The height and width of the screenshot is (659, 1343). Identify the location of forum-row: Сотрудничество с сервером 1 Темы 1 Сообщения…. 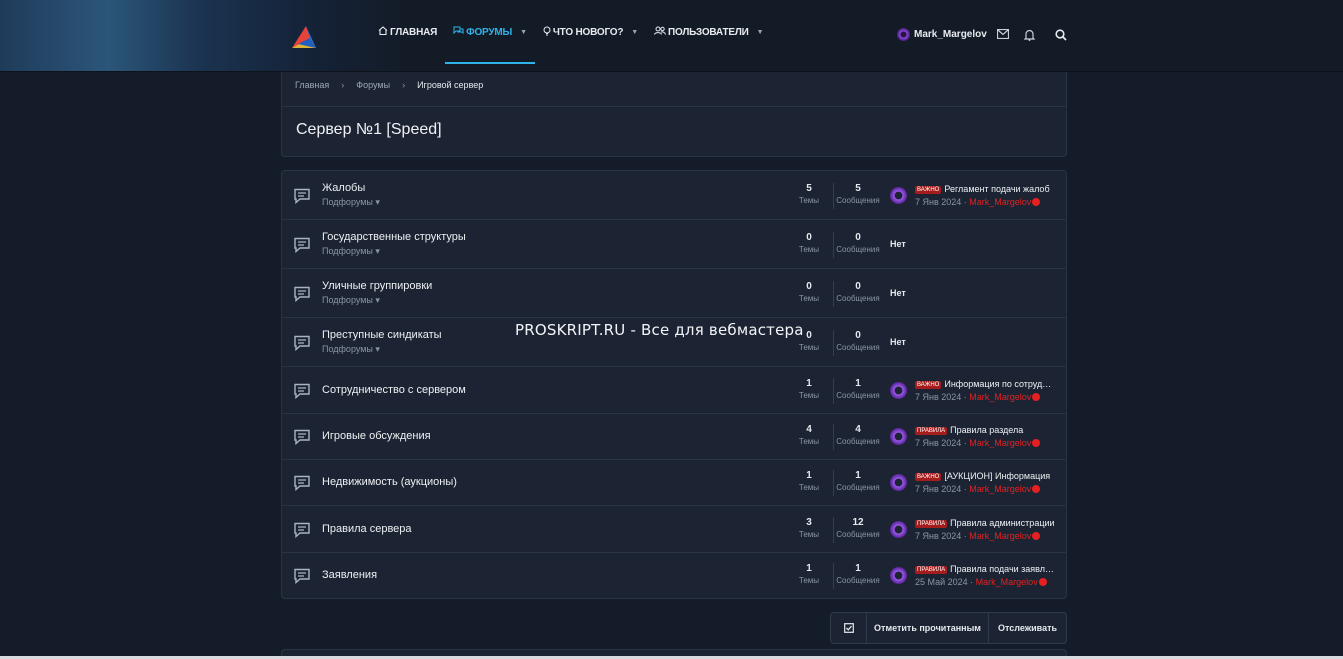
(674, 390).